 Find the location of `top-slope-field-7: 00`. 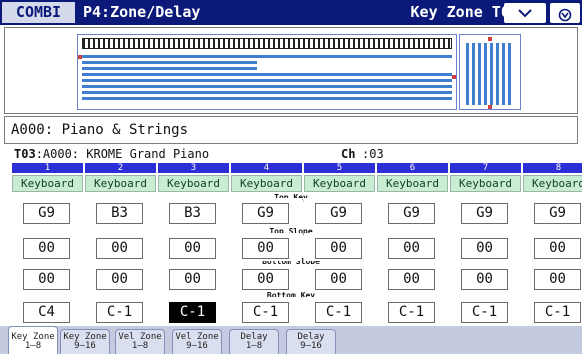

top-slope-field-7: 00 is located at coordinates (484, 248).